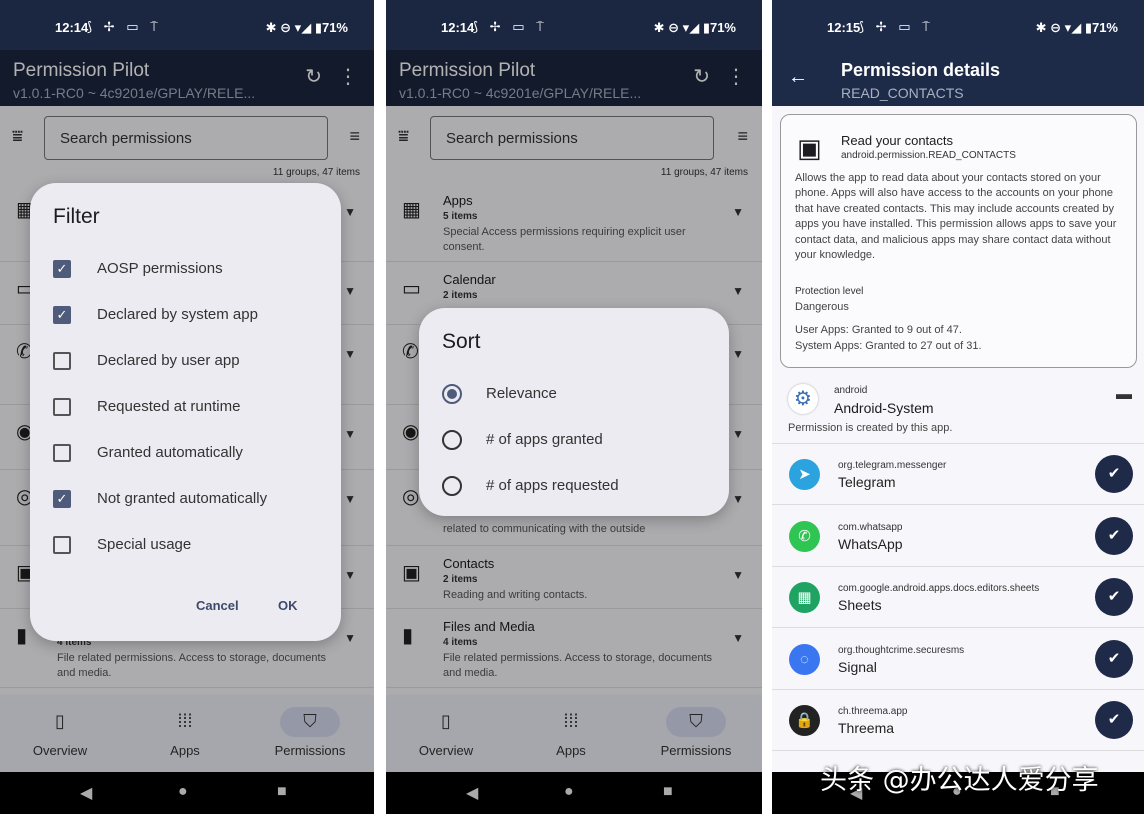 The image size is (1144, 814). I want to click on sort-option: Relevance, so click(499, 394).